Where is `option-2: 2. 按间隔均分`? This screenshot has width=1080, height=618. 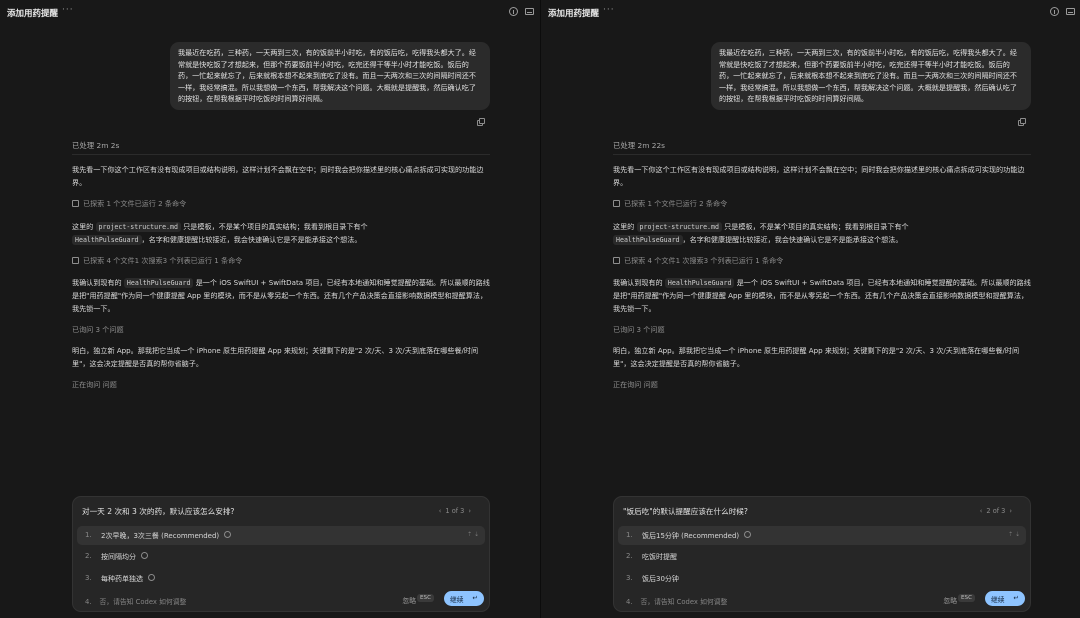 option-2: 2. 按间隔均分 is located at coordinates (281, 556).